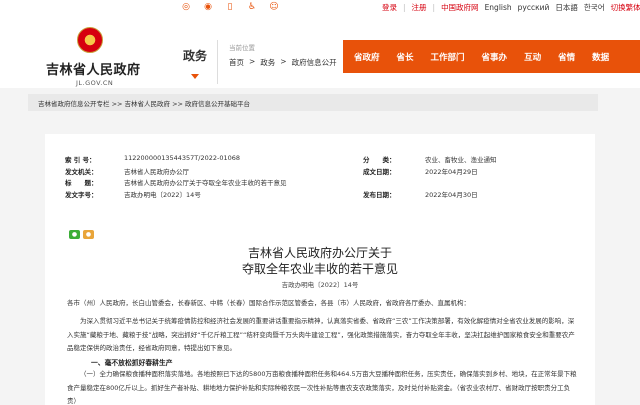 This screenshot has width=640, height=405. What do you see at coordinates (460, 7) in the screenshot?
I see `china-gov-link: 中国政府网` at bounding box center [460, 7].